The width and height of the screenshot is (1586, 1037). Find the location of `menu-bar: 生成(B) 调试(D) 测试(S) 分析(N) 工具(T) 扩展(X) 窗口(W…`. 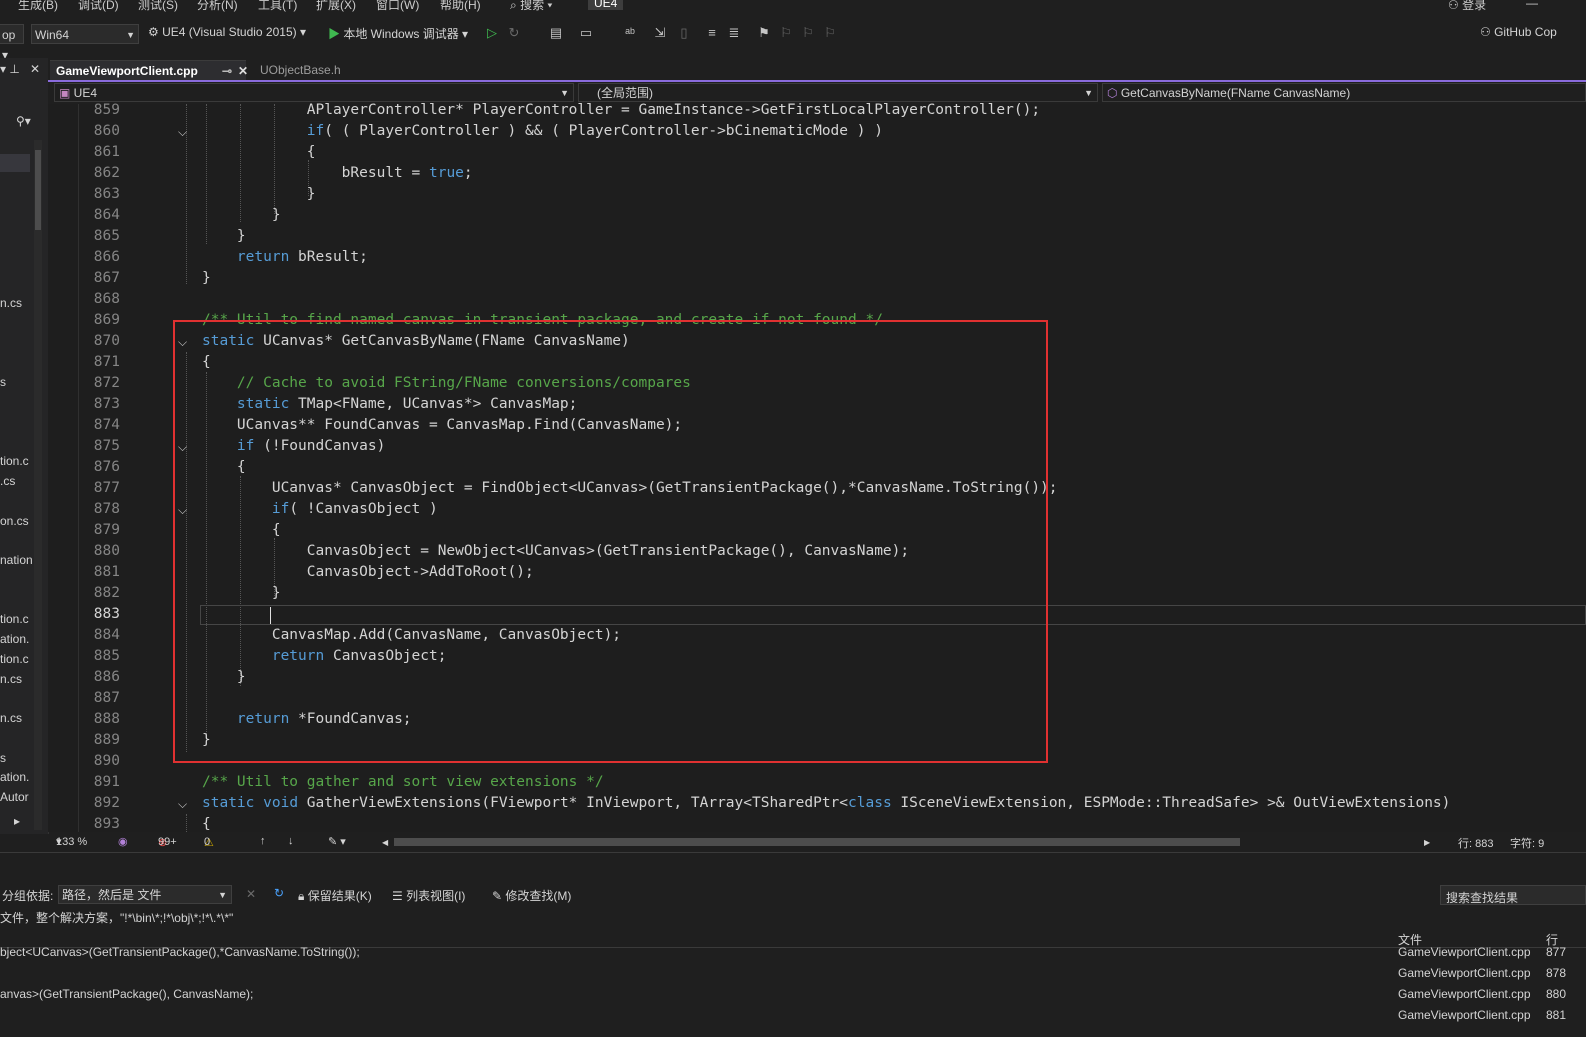

menu-bar: 生成(B) 调试(D) 测试(S) 分析(N) 工具(T) 扩展(X) 窗口(W… is located at coordinates (793, 7).